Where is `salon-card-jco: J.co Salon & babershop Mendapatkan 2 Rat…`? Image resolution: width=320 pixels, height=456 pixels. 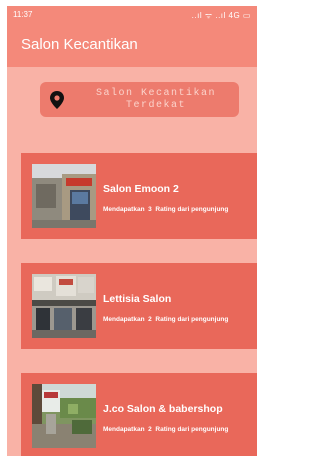 salon-card-jco: J.co Salon & babershop Mendapatkan 2 Rat… is located at coordinates (139, 414).